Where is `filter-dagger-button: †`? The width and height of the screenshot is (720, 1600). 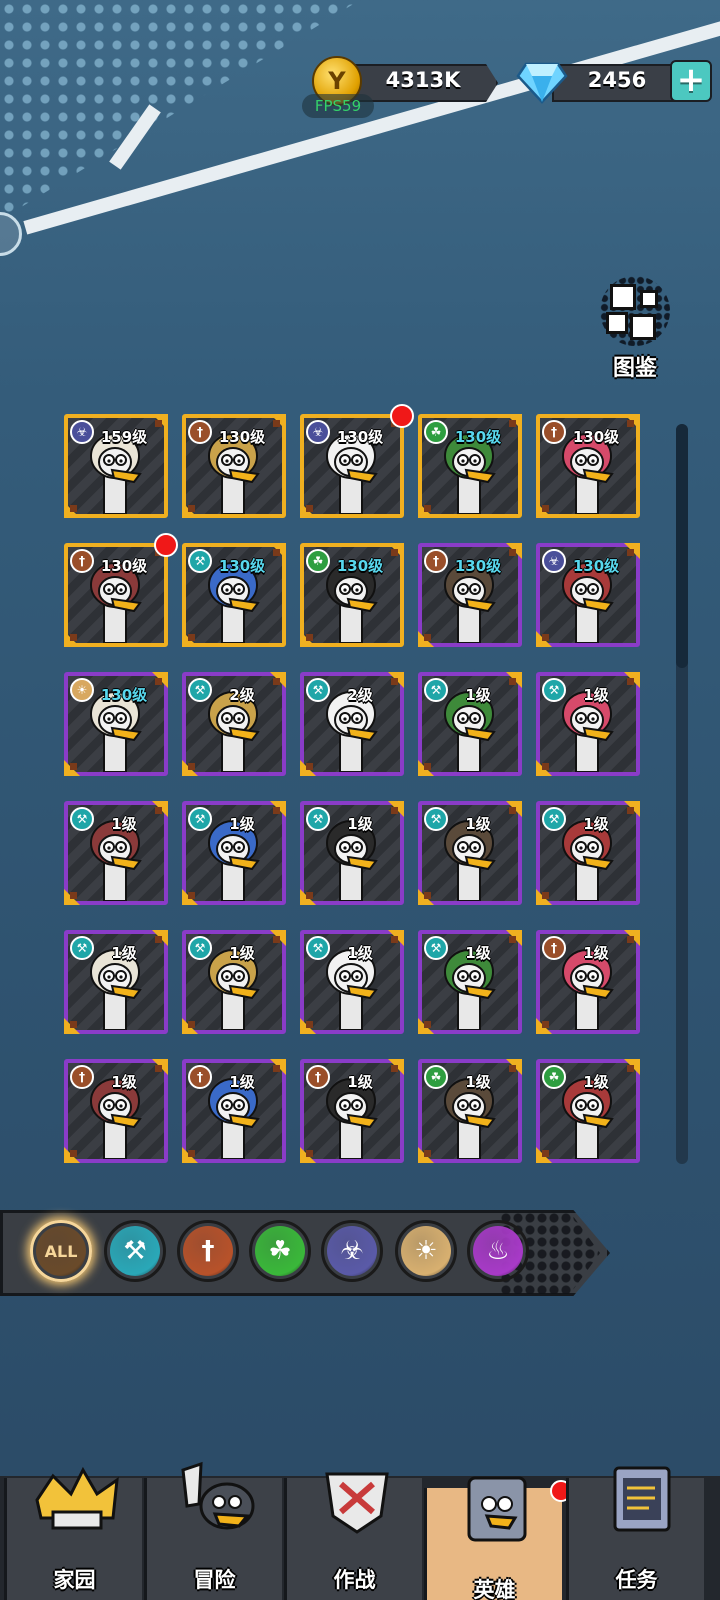
filter-dagger-button: † is located at coordinates (208, 1251).